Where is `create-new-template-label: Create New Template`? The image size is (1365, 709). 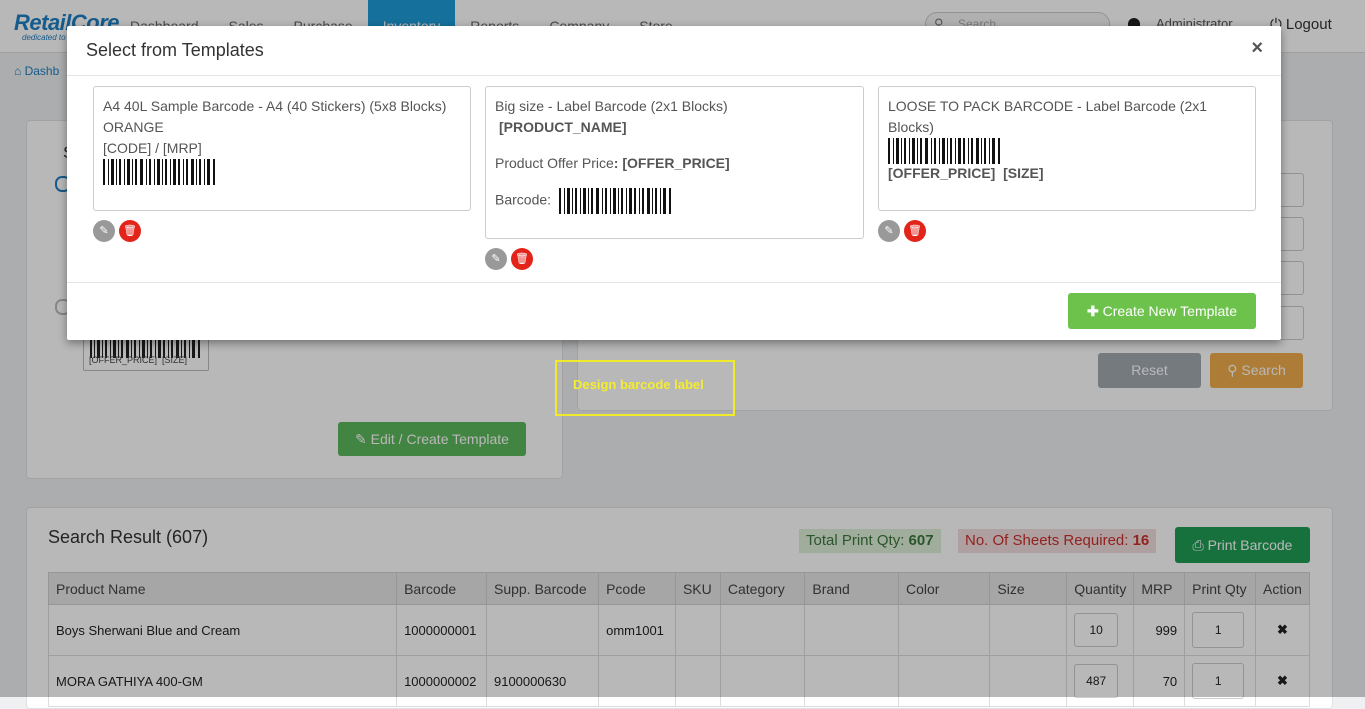
create-new-template-label: Create New Template is located at coordinates (1169, 311).